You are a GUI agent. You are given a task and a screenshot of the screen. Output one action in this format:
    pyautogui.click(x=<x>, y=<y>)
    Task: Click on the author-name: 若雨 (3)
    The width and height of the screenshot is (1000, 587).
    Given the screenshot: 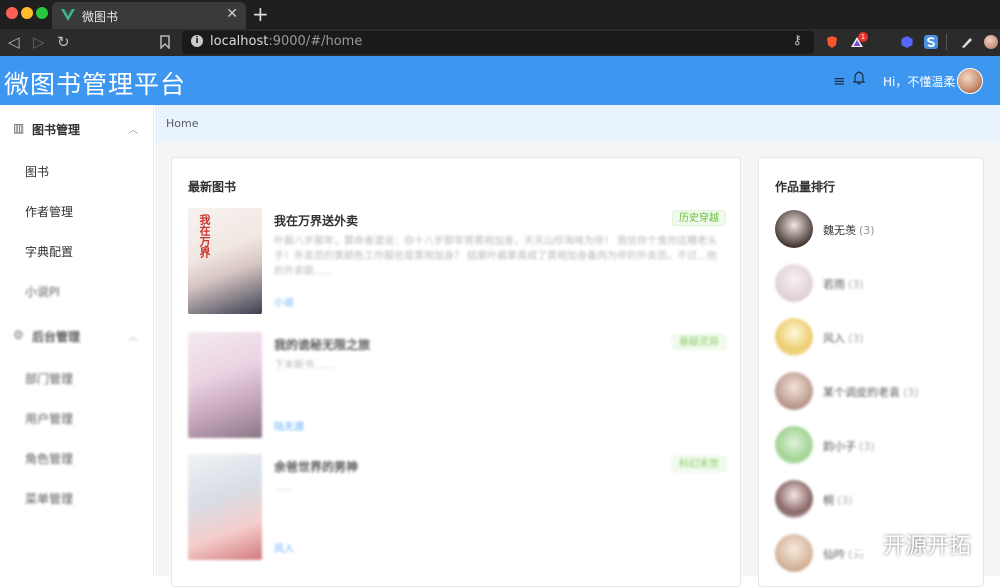 What is the action you would take?
    pyautogui.click(x=843, y=284)
    